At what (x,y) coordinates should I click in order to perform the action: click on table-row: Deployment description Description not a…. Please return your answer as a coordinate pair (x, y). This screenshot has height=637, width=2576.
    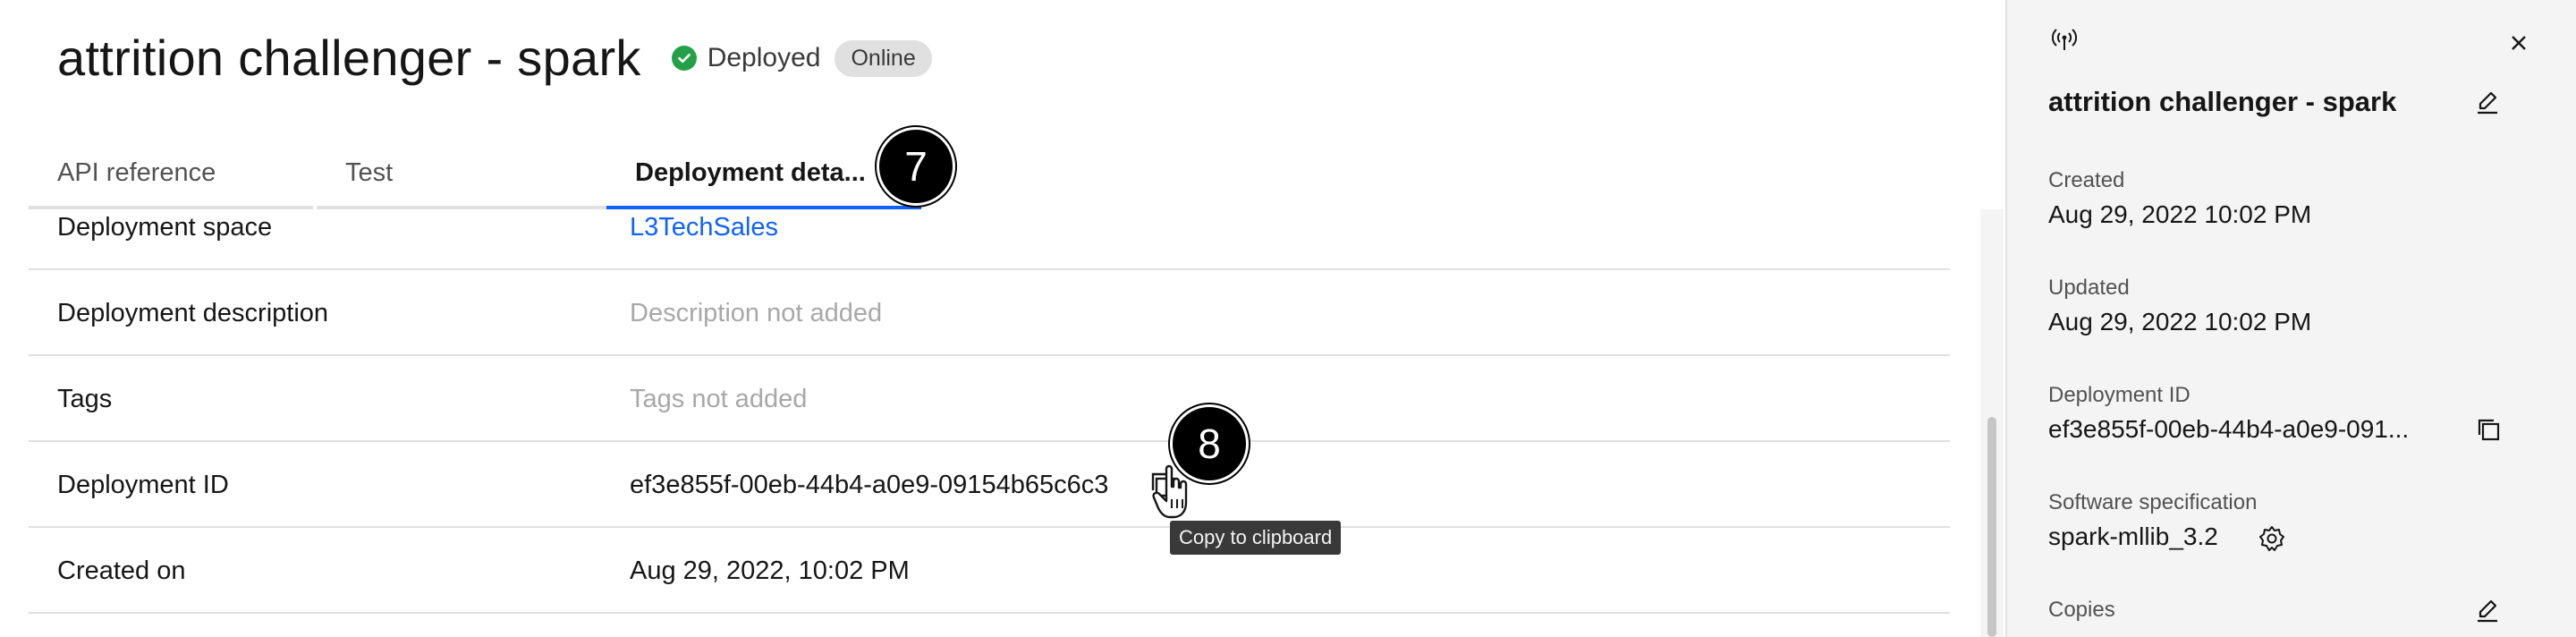
    Looking at the image, I should click on (989, 313).